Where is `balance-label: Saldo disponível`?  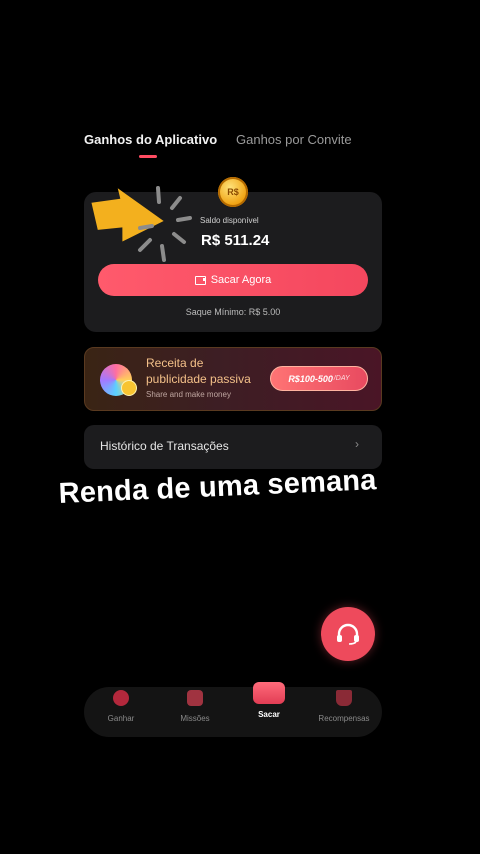 balance-label: Saldo disponível is located at coordinates (229, 220).